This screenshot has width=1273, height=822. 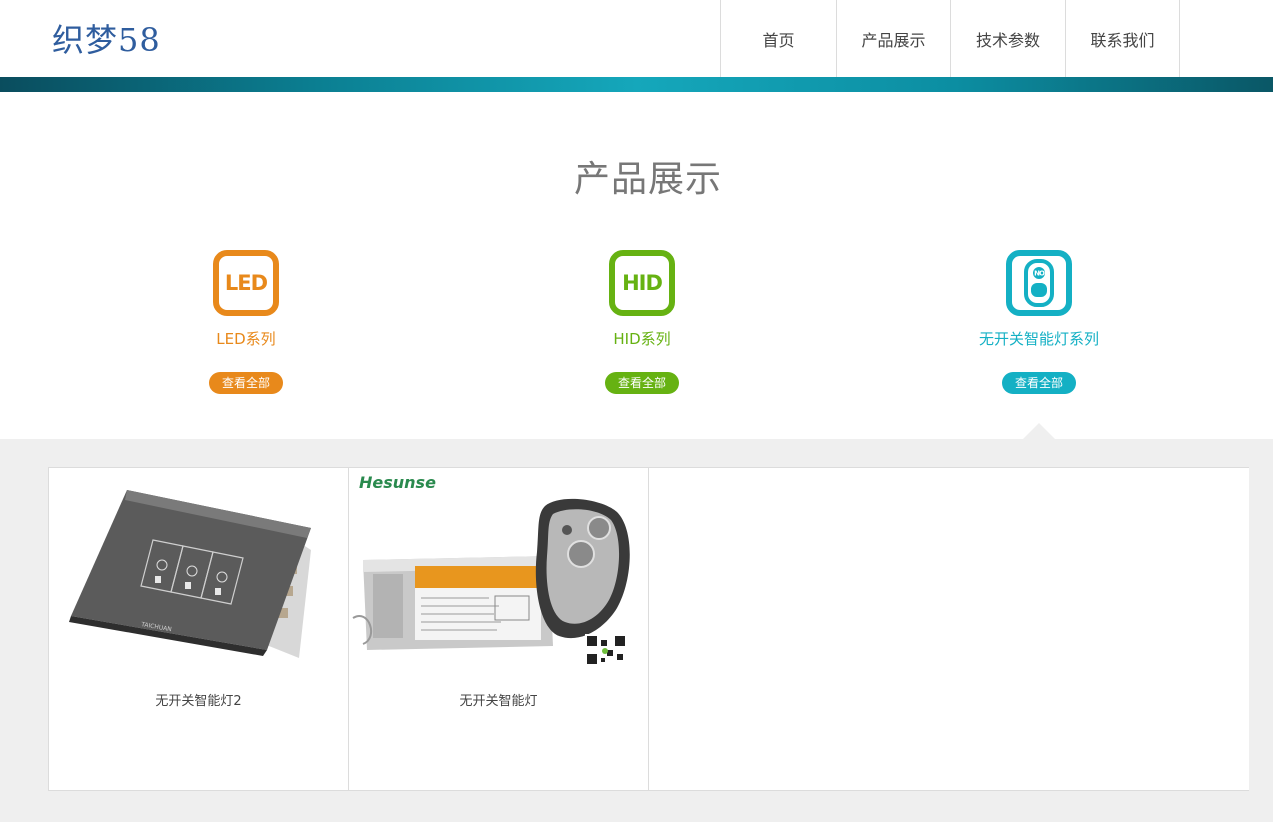 I want to click on site-logo: 织梦58, so click(x=106, y=38).